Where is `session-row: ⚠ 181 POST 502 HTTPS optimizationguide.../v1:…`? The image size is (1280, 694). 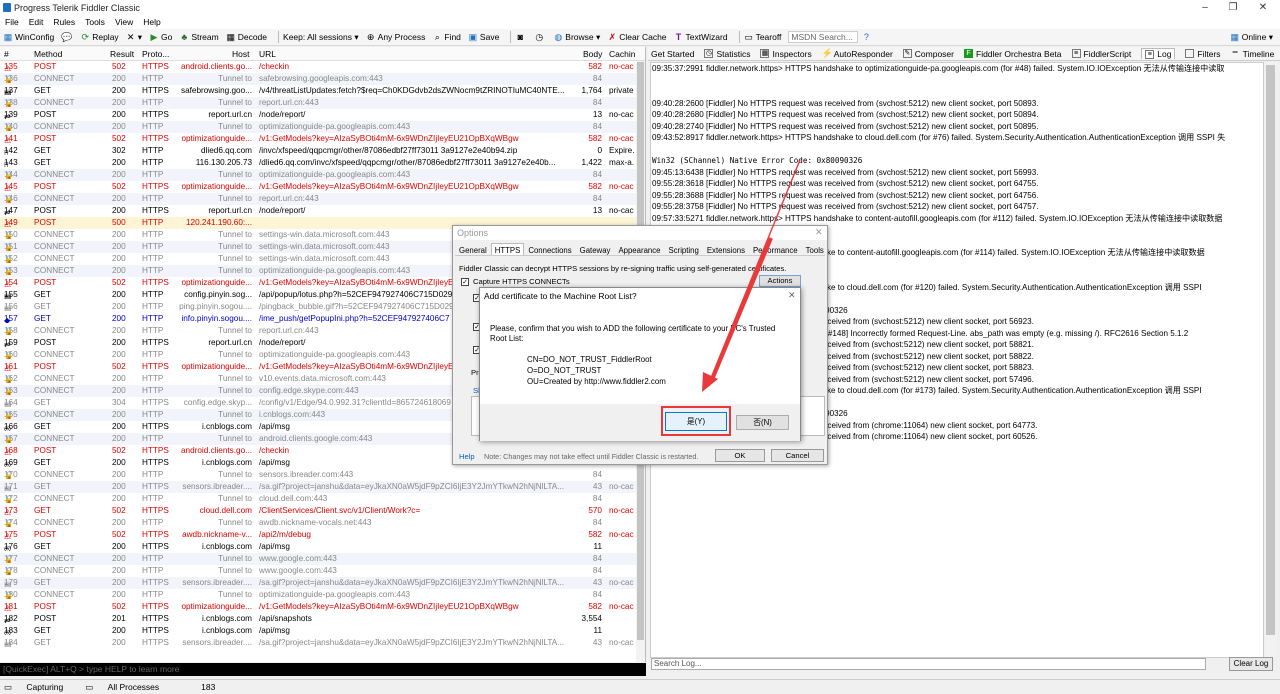
session-row: ⚠ 181 POST 502 HTTPS optimizationguide.../v1:… is located at coordinates (322, 607).